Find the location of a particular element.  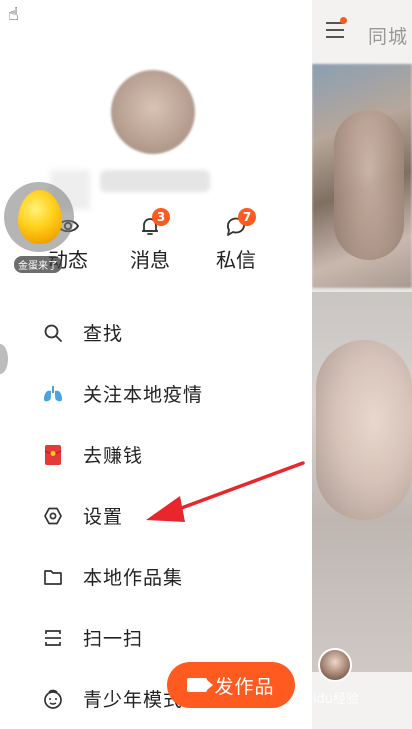

red-envelope-icon is located at coordinates (53, 455).